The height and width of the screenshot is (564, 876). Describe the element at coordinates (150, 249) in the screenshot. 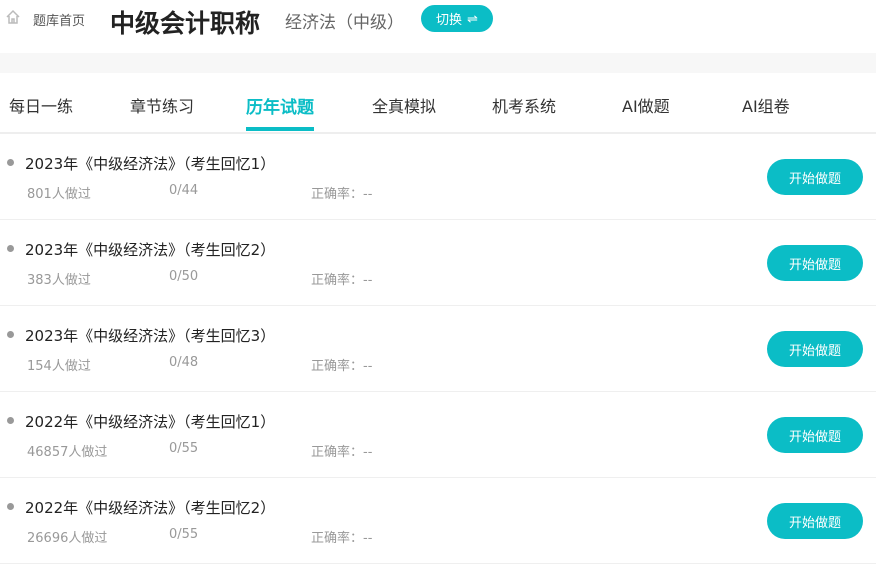

I see `paper-title: 2023年《中级经济法》（考生回忆2）` at that location.